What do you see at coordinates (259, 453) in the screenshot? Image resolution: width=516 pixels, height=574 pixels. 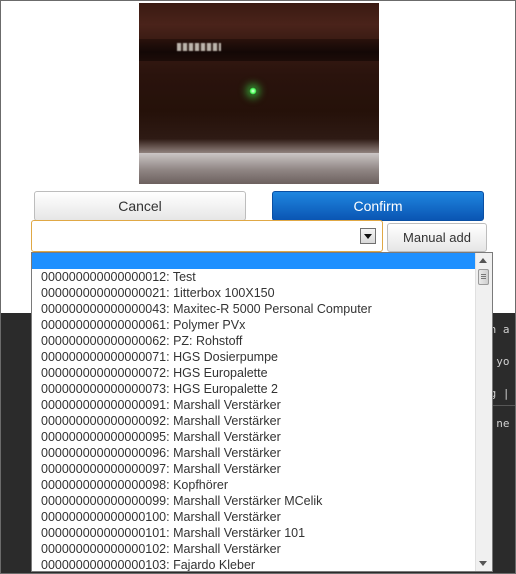 I see `dropdown-option: 000000000000000096: Marshall Verstärker` at bounding box center [259, 453].